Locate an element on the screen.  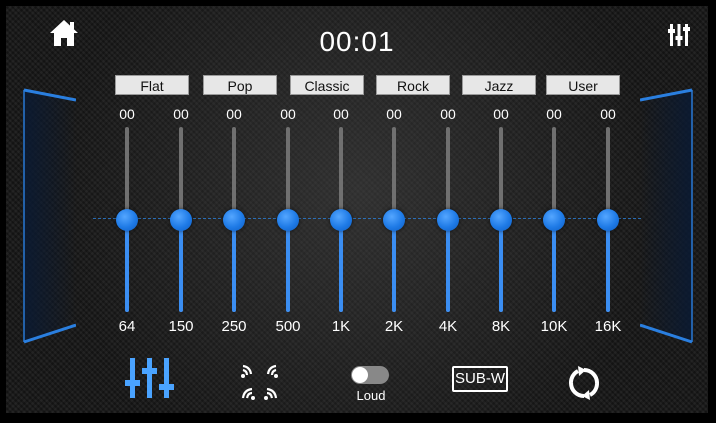
loud-toggle is located at coordinates (370, 375).